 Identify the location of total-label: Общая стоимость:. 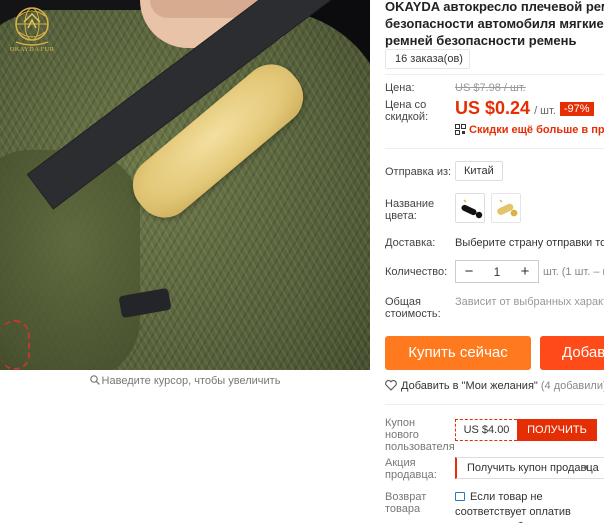
(413, 308).